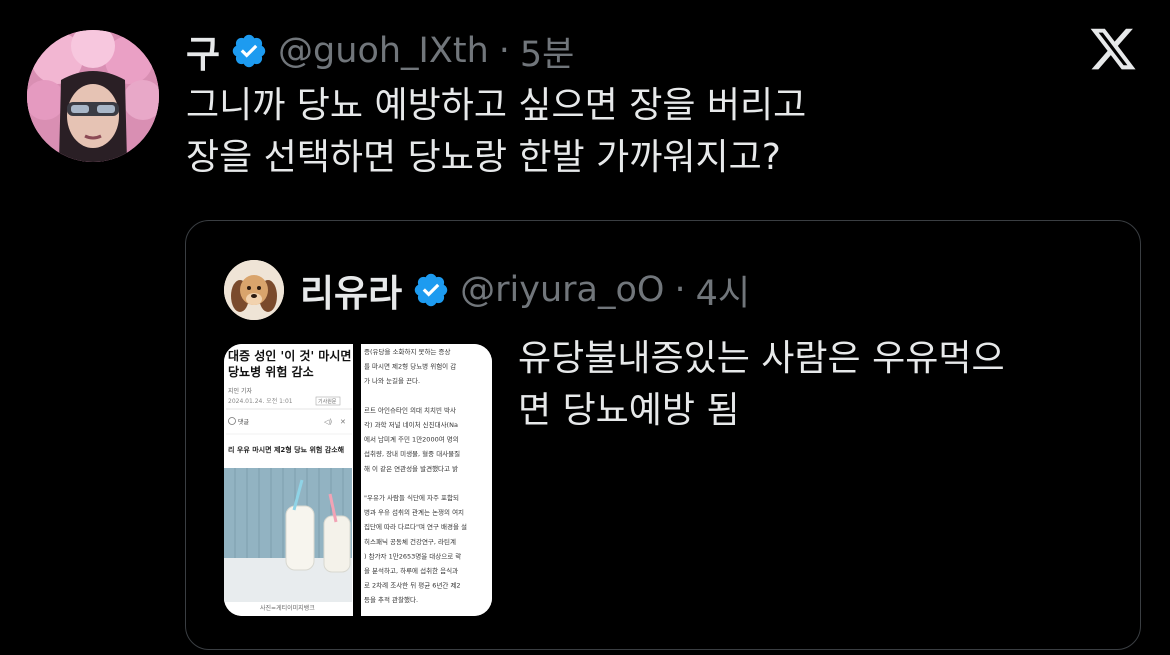 Image resolution: width=1170 pixels, height=655 pixels. What do you see at coordinates (411, 570) in the screenshot?
I see `thumb-article-line: 을 분석하고, 하루에 섭취한 음식과` at bounding box center [411, 570].